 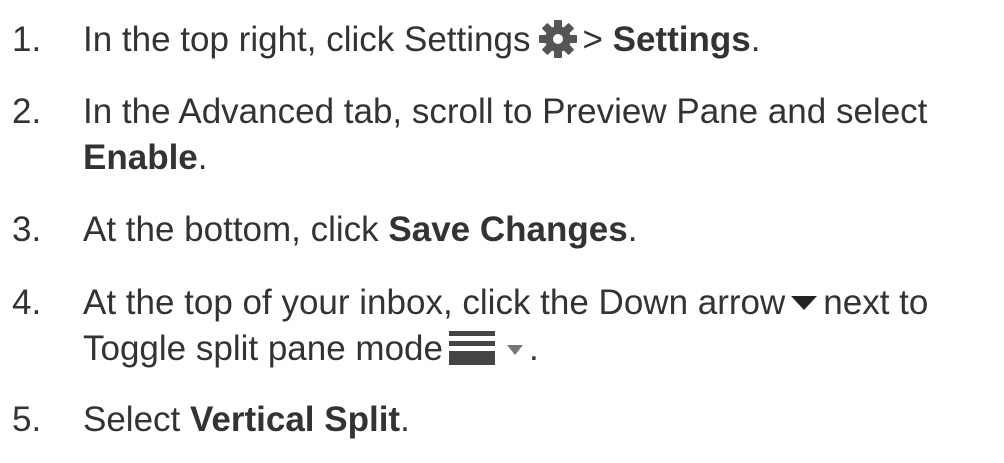 What do you see at coordinates (514, 349) in the screenshot?
I see `caret-down-small-icon` at bounding box center [514, 349].